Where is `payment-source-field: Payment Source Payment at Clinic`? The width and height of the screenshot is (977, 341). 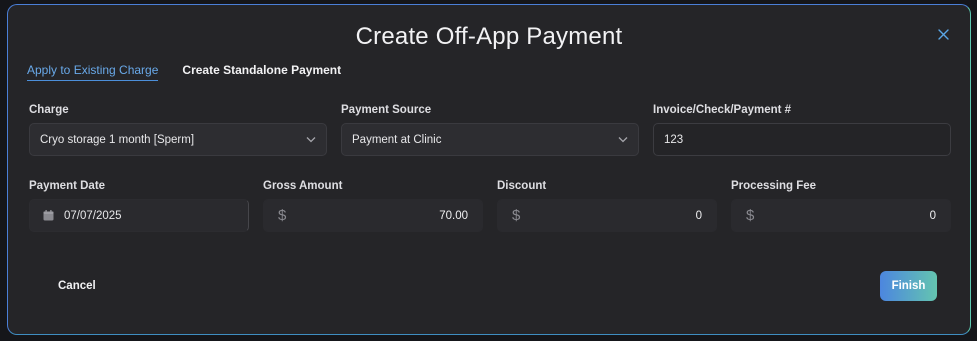
payment-source-field: Payment Source Payment at Clinic is located at coordinates (490, 130).